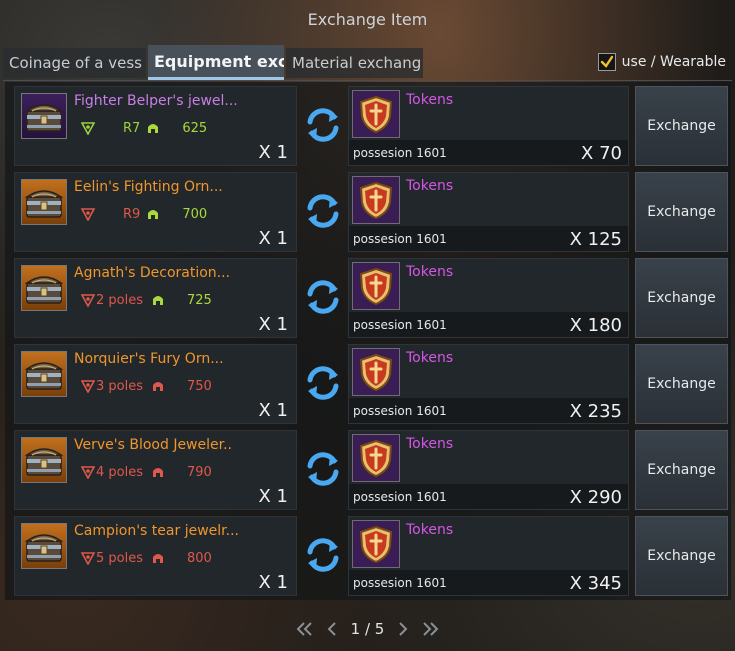  What do you see at coordinates (119, 386) in the screenshot?
I see `poles-label: 3 poles` at bounding box center [119, 386].